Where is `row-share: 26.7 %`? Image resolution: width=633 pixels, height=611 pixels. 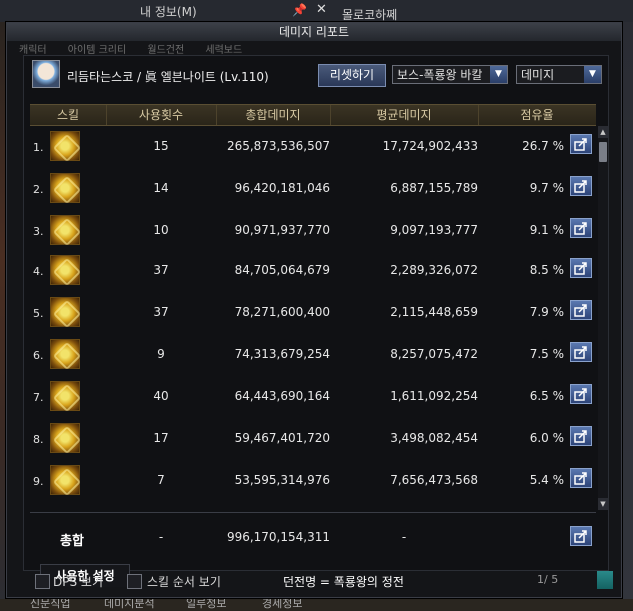 row-share: 26.7 % is located at coordinates (543, 146).